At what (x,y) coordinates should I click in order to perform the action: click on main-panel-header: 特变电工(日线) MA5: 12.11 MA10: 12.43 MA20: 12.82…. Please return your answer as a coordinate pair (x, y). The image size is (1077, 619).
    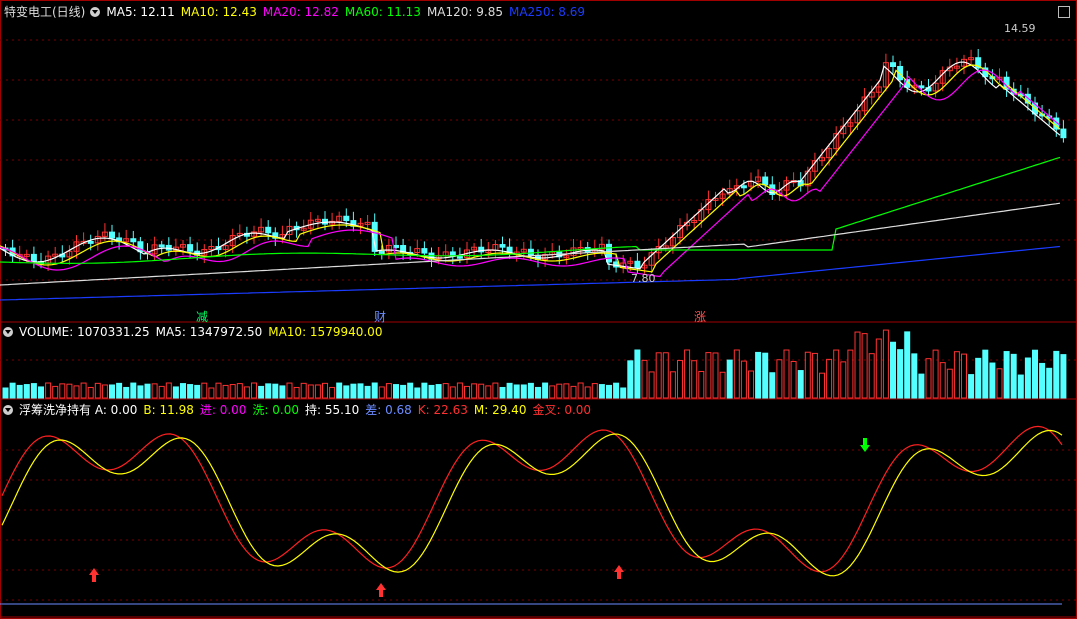
    Looking at the image, I should click on (298, 12).